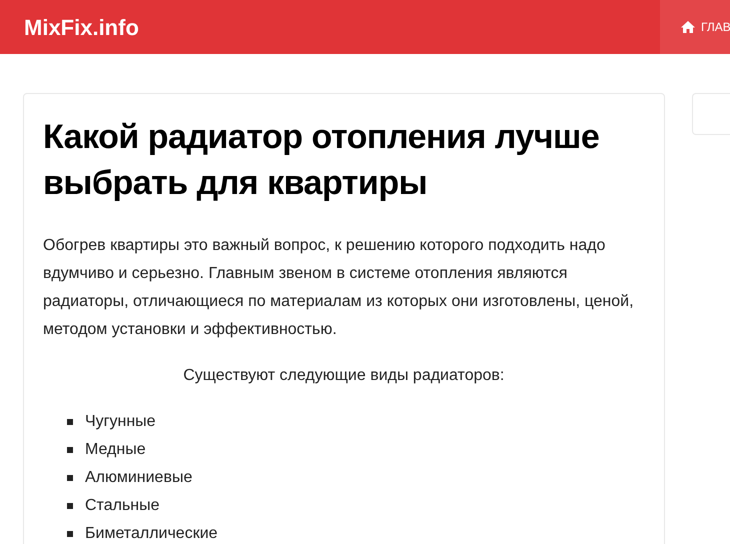  I want to click on list-item: Стальные, so click(122, 506).